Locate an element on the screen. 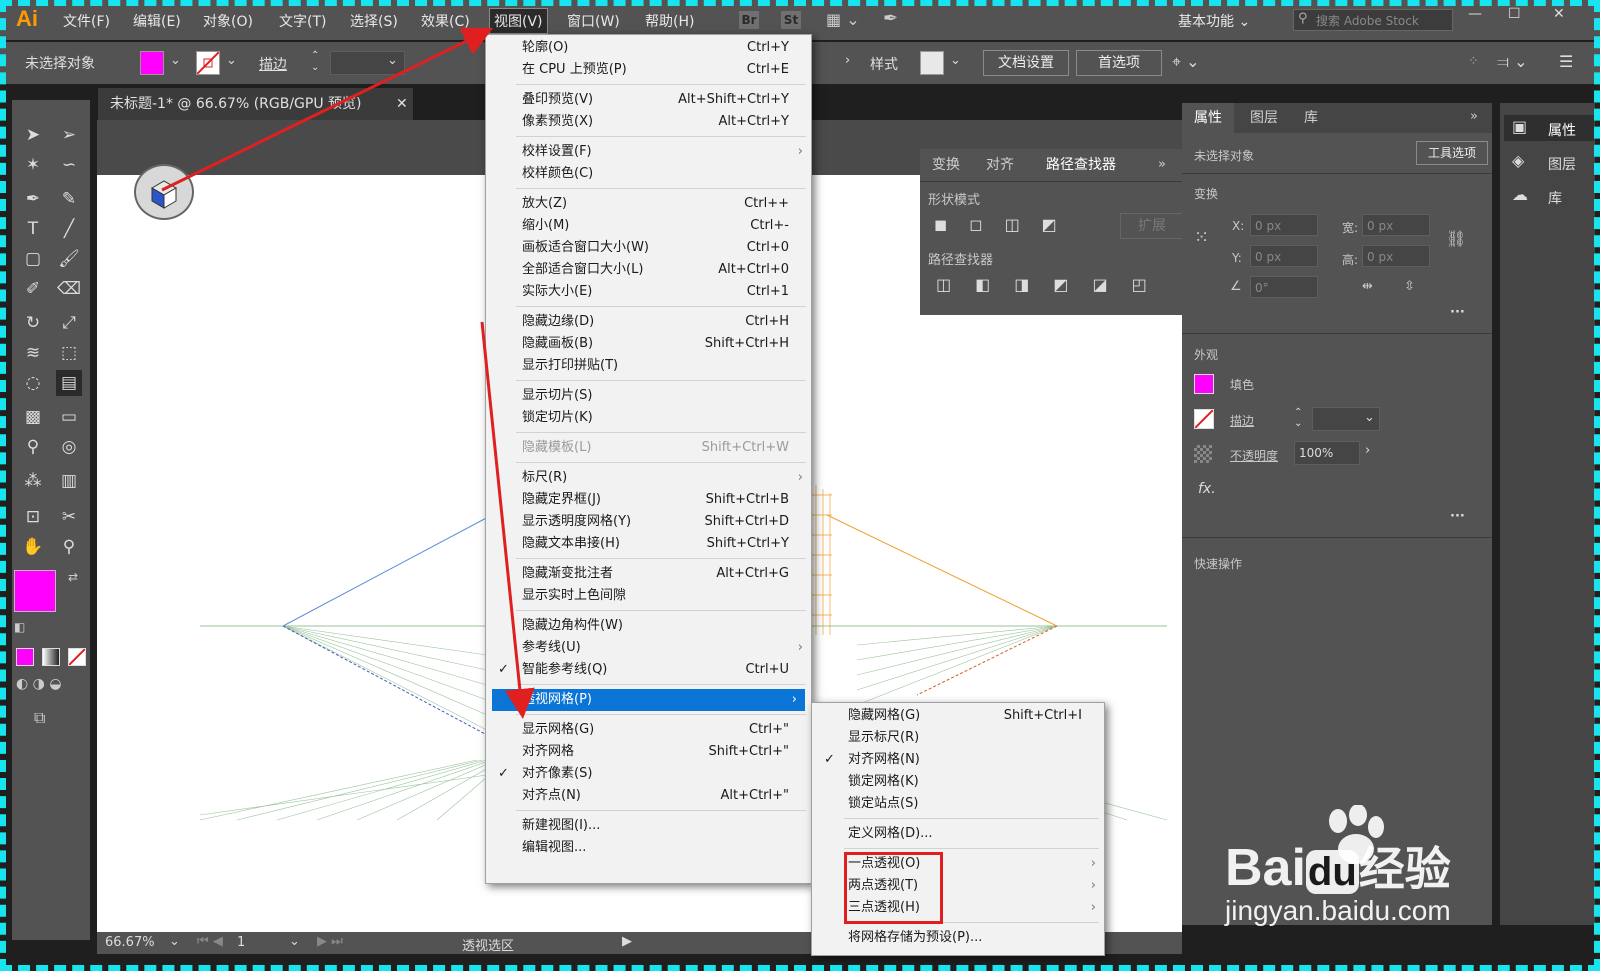 This screenshot has width=1600, height=971. tab-transform: 变换 is located at coordinates (946, 165).